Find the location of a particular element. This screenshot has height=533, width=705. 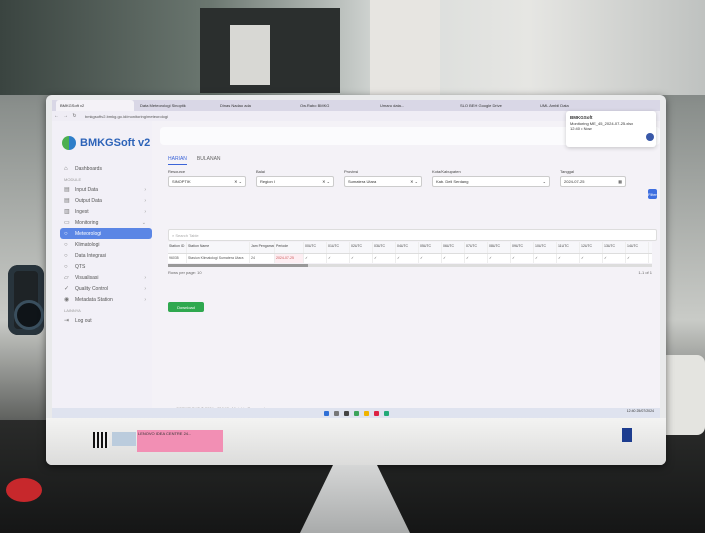

column-header: 07UTC is located at coordinates (476, 247).